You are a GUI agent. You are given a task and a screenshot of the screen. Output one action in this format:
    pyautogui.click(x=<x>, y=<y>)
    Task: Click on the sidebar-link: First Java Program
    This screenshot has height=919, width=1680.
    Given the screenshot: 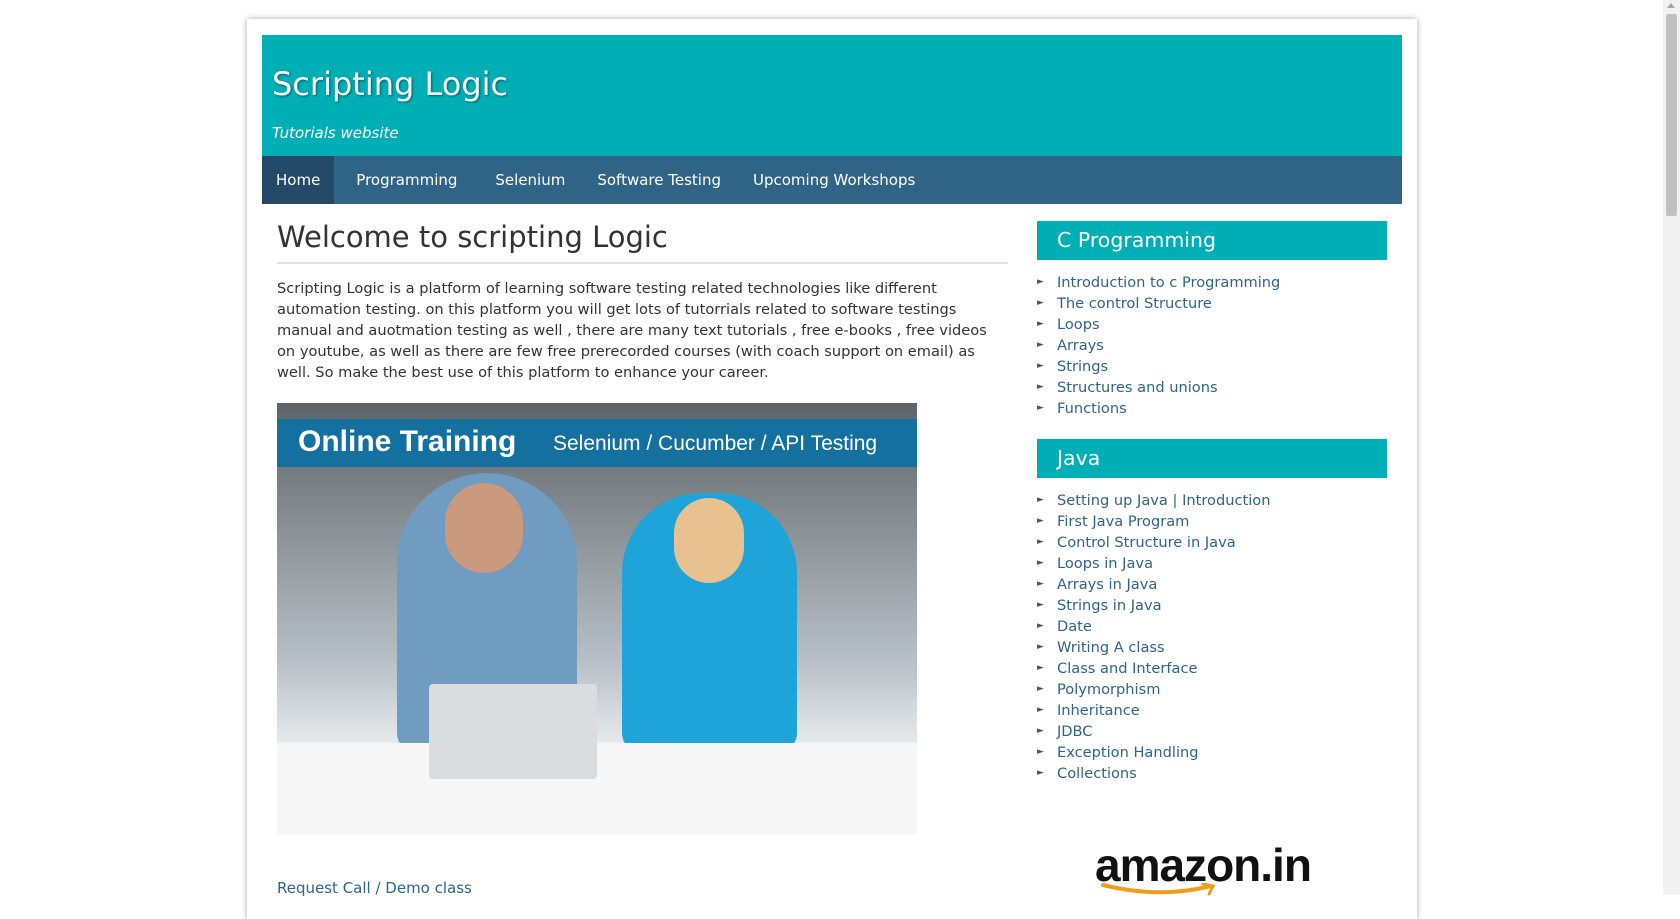 What is the action you would take?
    pyautogui.click(x=1123, y=521)
    